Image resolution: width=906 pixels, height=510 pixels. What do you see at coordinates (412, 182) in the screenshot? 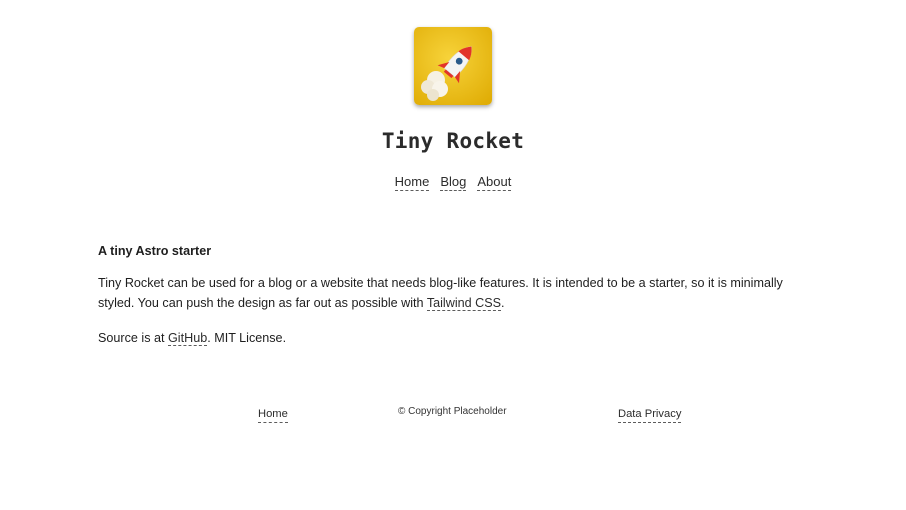
I see `nav-home-link: Home` at bounding box center [412, 182].